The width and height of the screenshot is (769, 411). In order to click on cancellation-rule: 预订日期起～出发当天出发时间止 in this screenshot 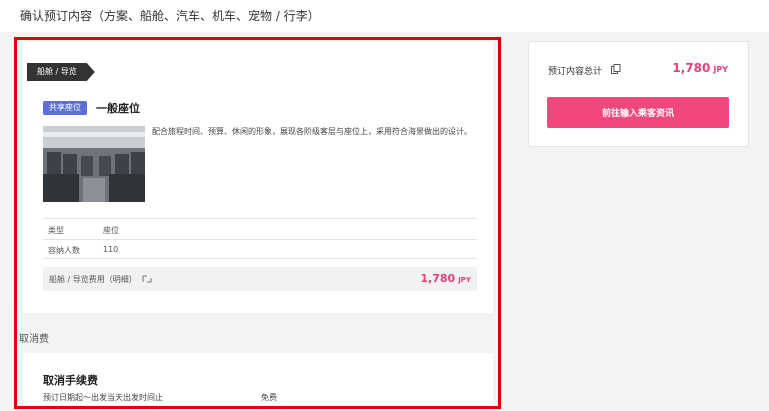, I will do `click(103, 397)`.